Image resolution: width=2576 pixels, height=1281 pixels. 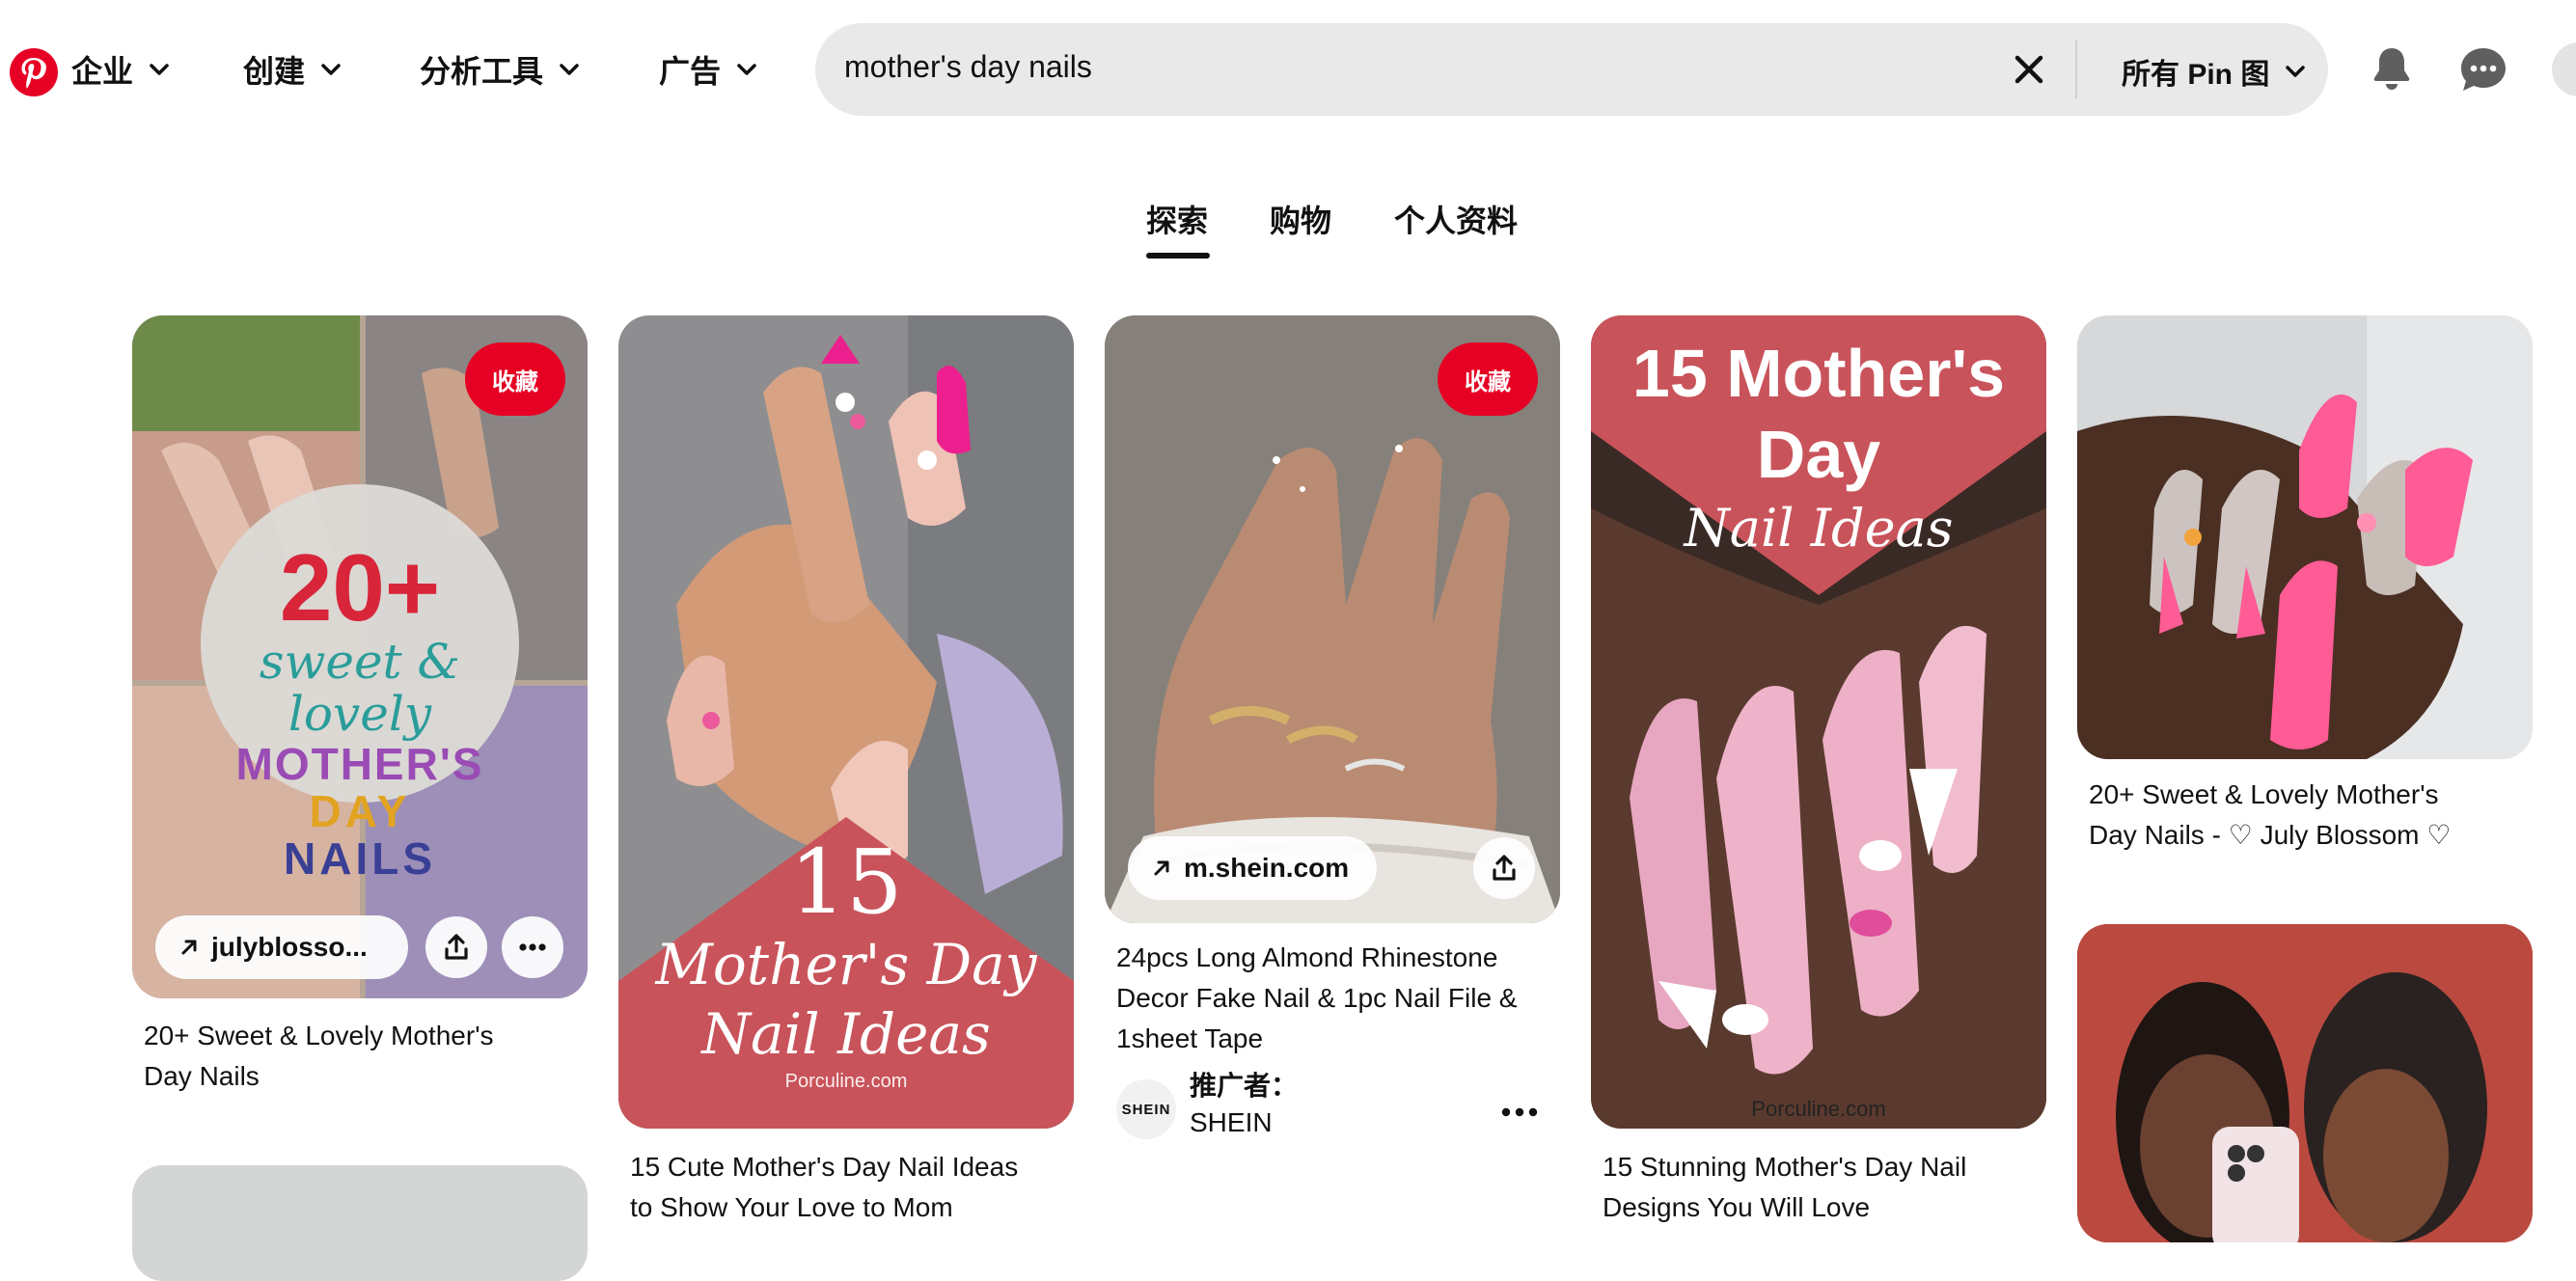 What do you see at coordinates (2196, 75) in the screenshot?
I see `search-filter-label: 所有 Pin 图` at bounding box center [2196, 75].